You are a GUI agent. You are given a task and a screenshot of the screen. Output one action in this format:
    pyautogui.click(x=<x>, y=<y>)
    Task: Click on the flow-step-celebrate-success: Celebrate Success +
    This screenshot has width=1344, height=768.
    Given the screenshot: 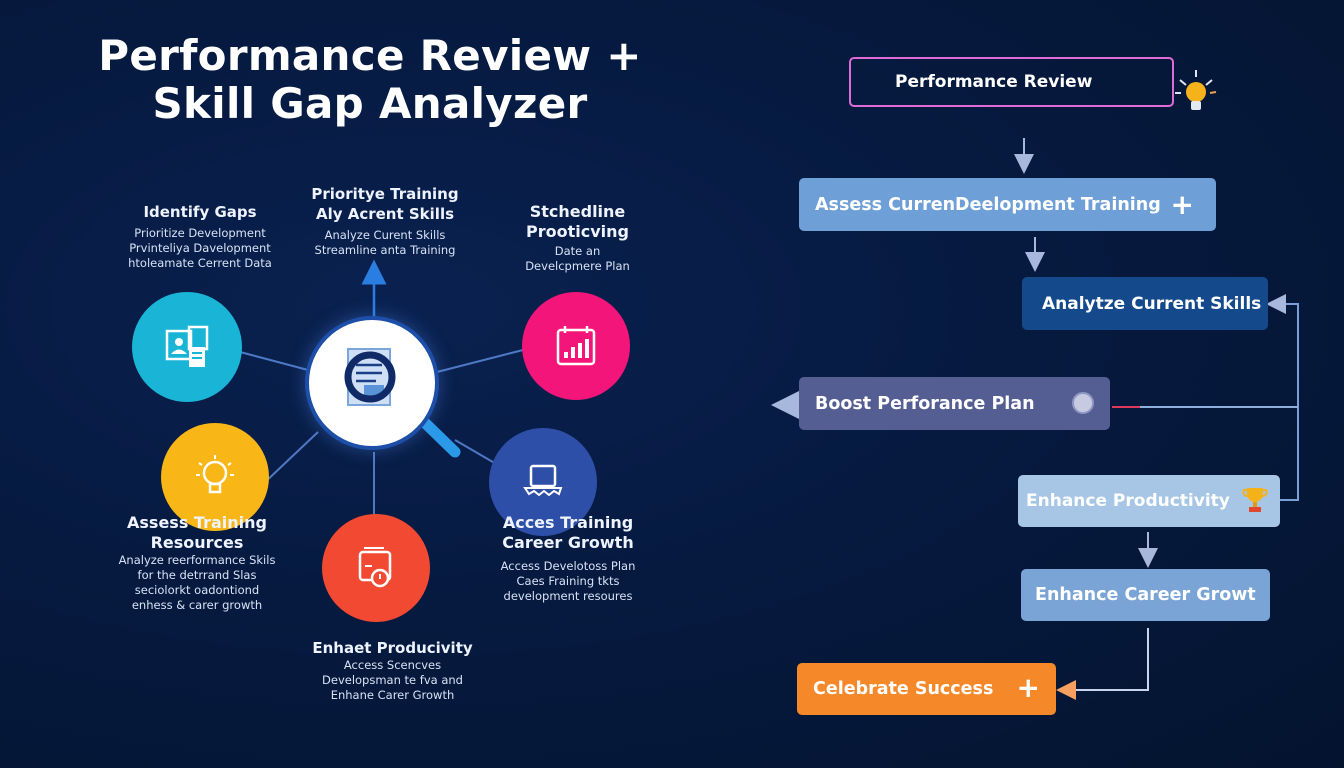 What is the action you would take?
    pyautogui.click(x=926, y=689)
    